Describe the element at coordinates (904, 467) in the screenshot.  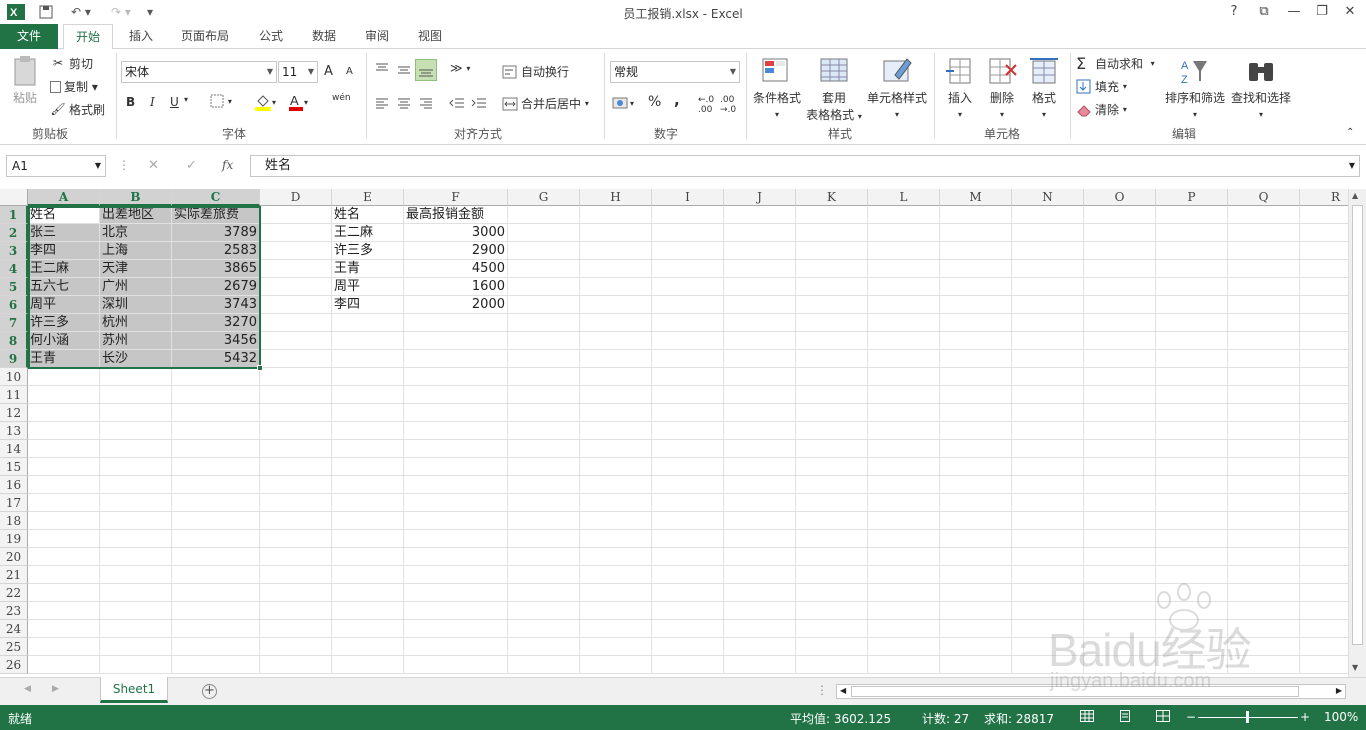
I see `cell-l15` at that location.